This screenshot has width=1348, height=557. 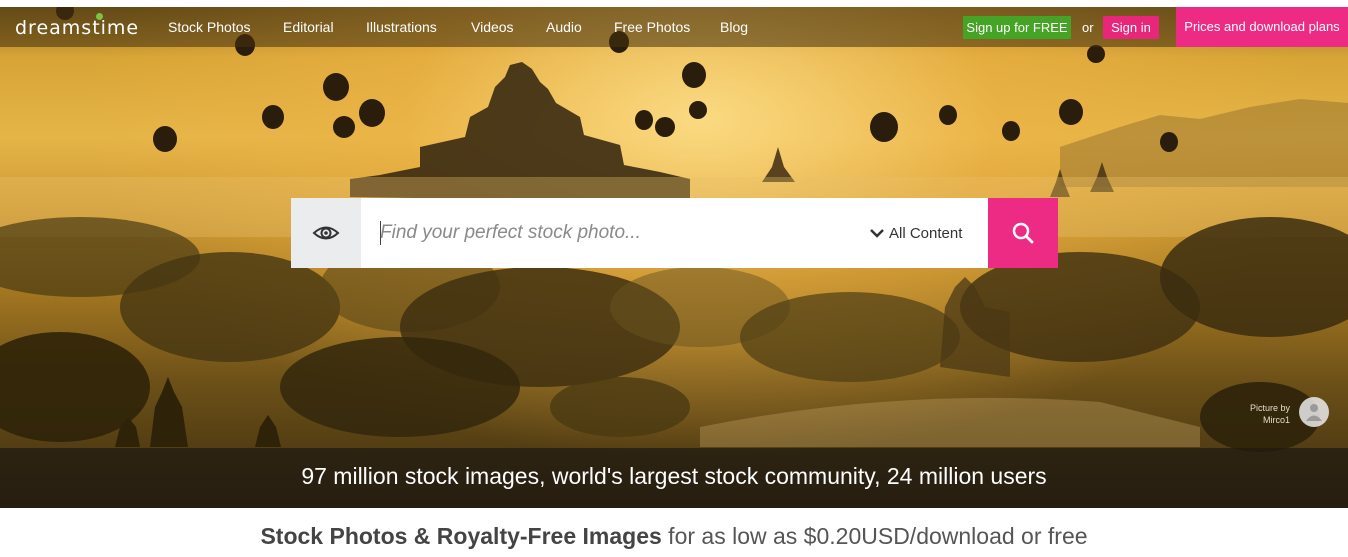 What do you see at coordinates (674, 3) in the screenshot?
I see `top-border` at bounding box center [674, 3].